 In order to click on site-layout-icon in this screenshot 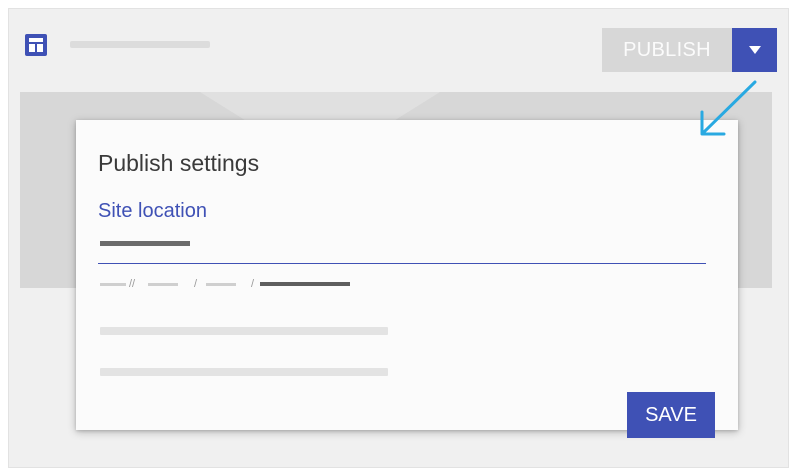, I will do `click(36, 45)`.